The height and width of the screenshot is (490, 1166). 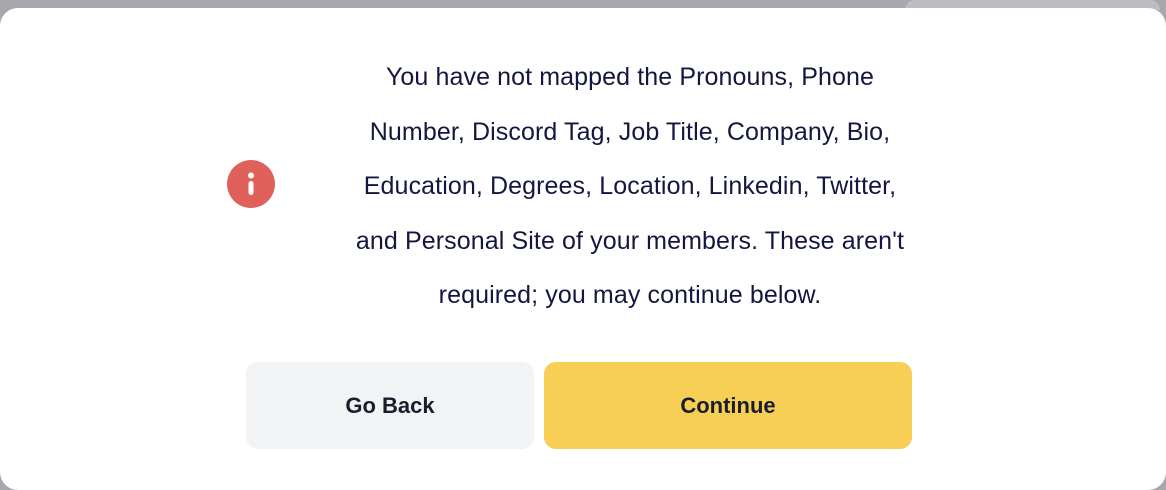 I want to click on message-line: required; you may continue below., so click(x=630, y=295).